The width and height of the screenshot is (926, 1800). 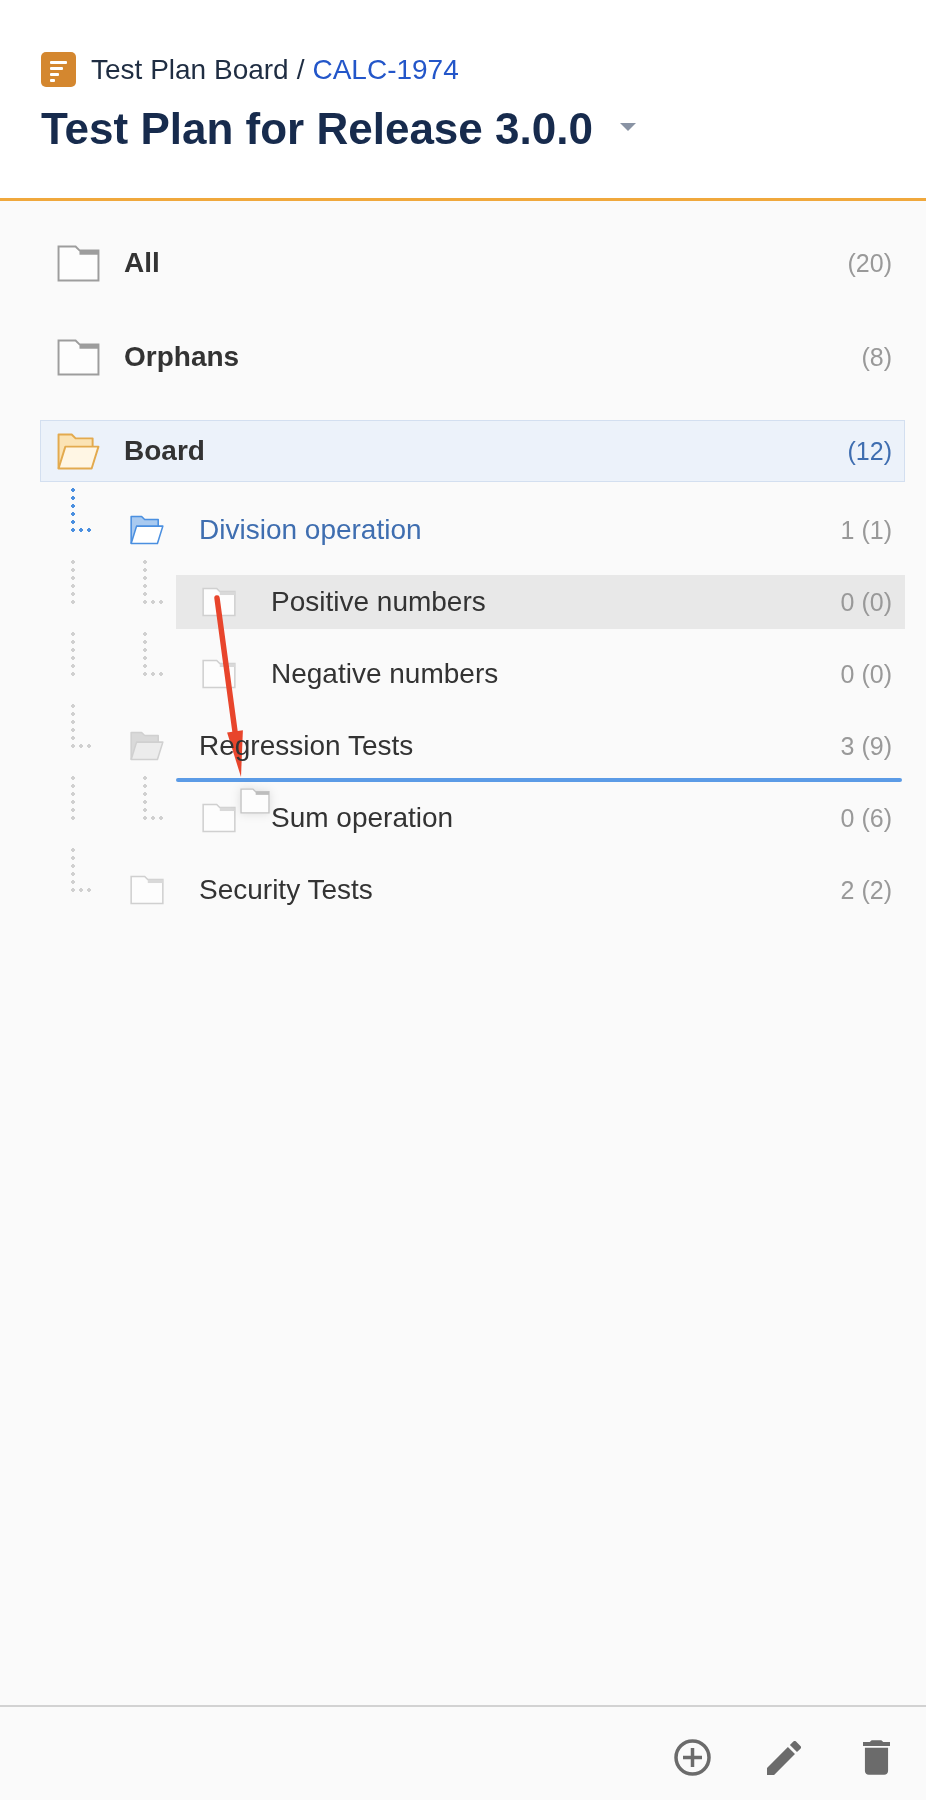 I want to click on folder-label: Board, so click(x=164, y=451).